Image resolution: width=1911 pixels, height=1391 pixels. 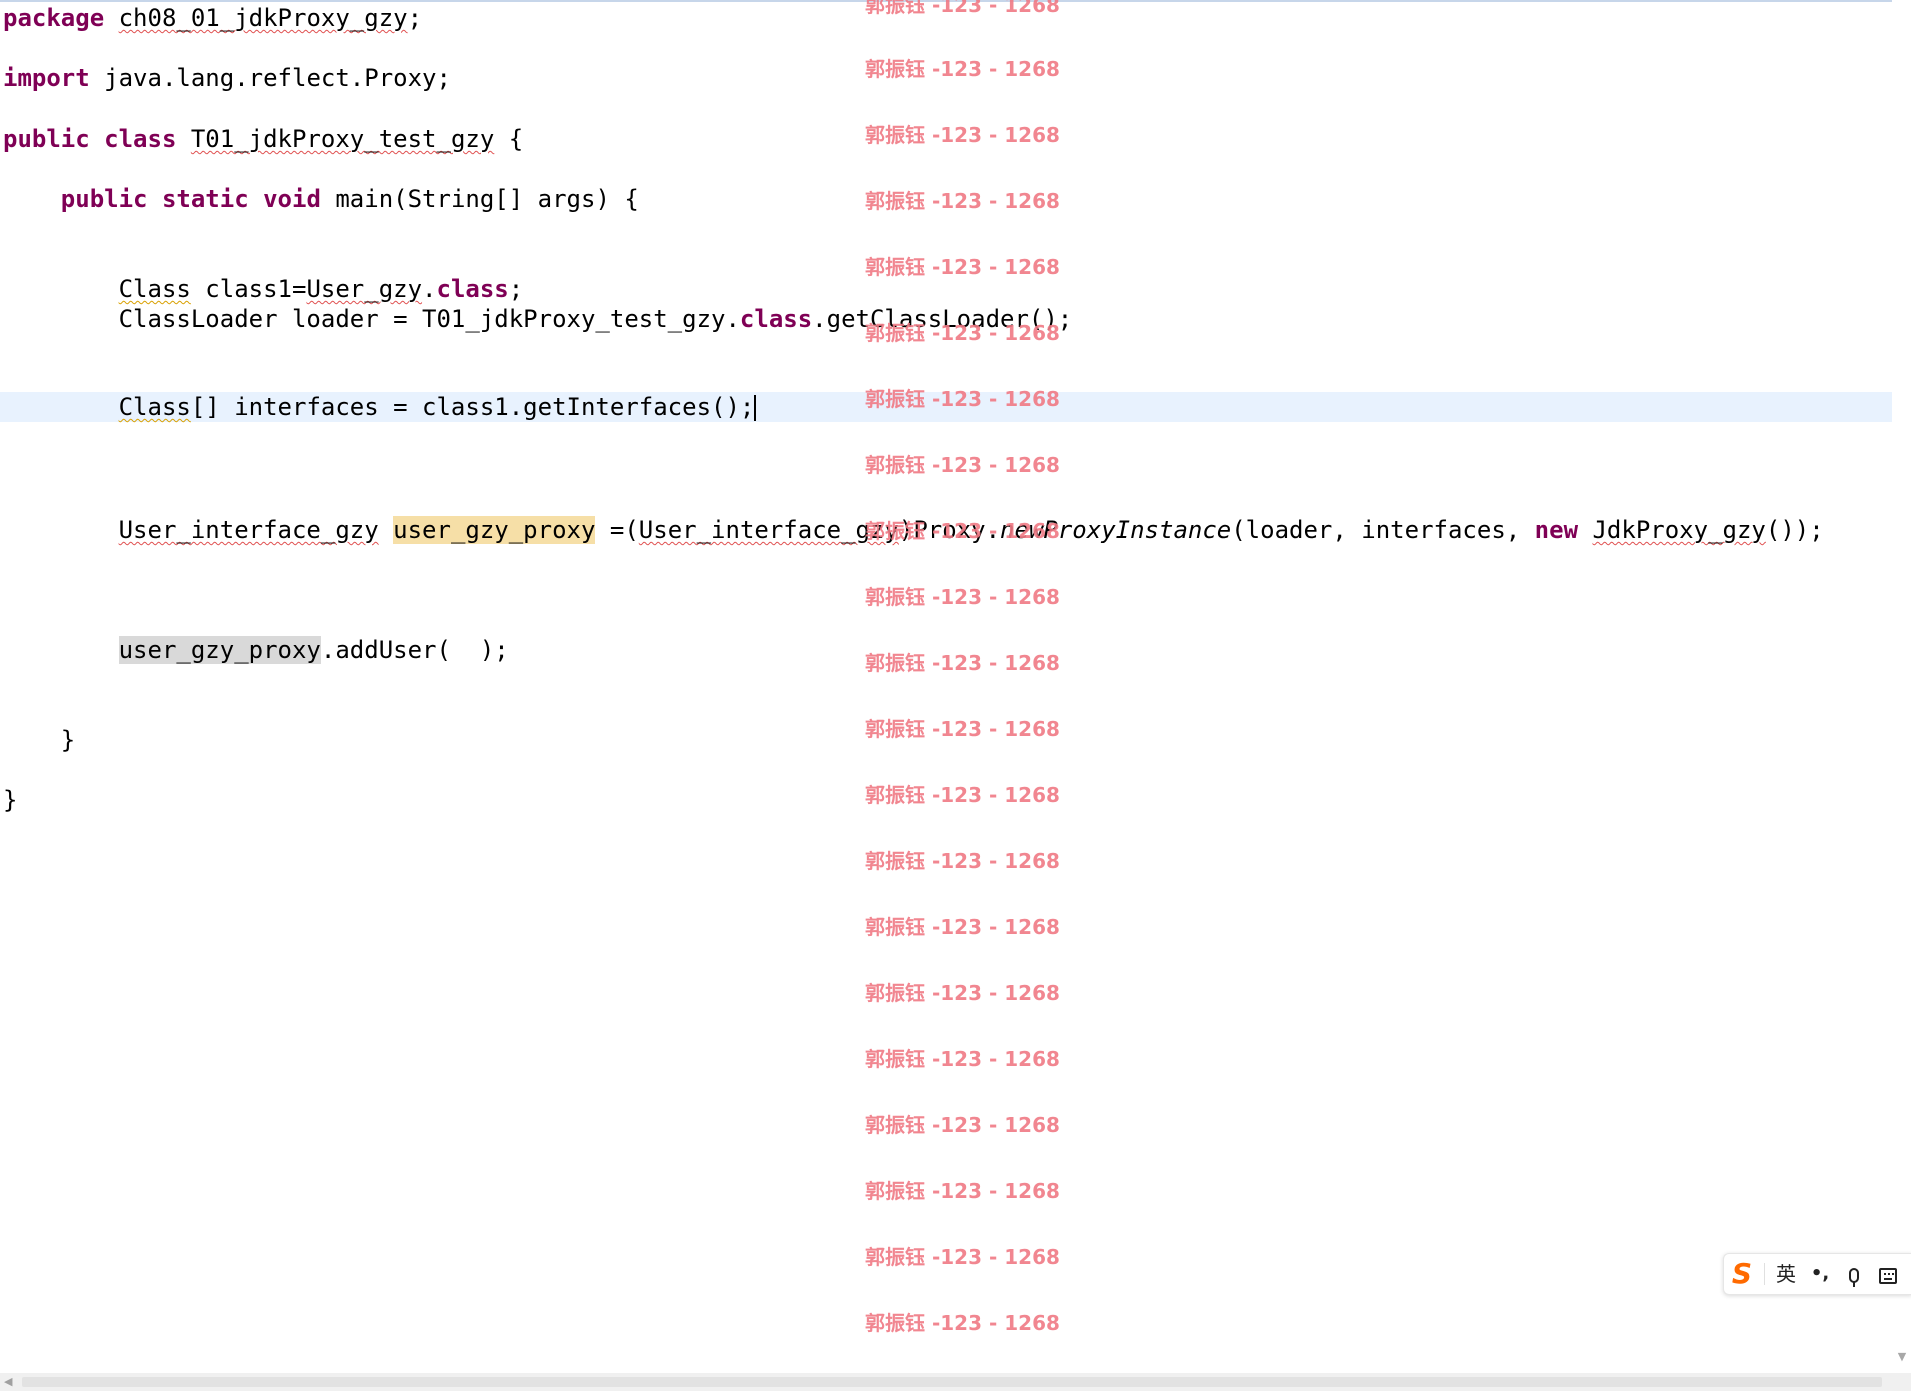 I want to click on ime-toolbar: S 英 •,, so click(x=1817, y=1274).